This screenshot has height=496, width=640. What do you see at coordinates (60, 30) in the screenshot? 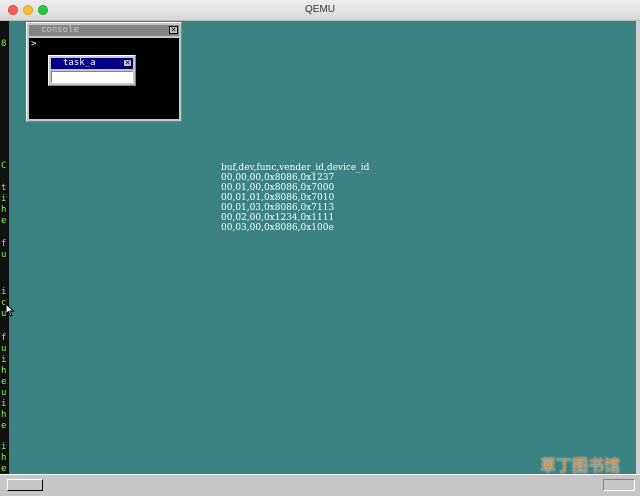
I see `console-title: console` at bounding box center [60, 30].